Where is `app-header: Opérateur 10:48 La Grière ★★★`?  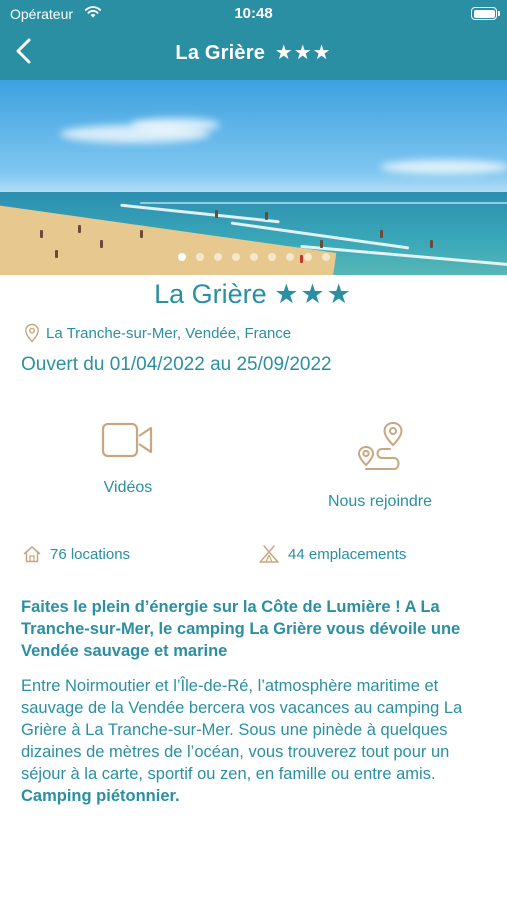
app-header: Opérateur 10:48 La Grière ★★★ is located at coordinates (253, 40).